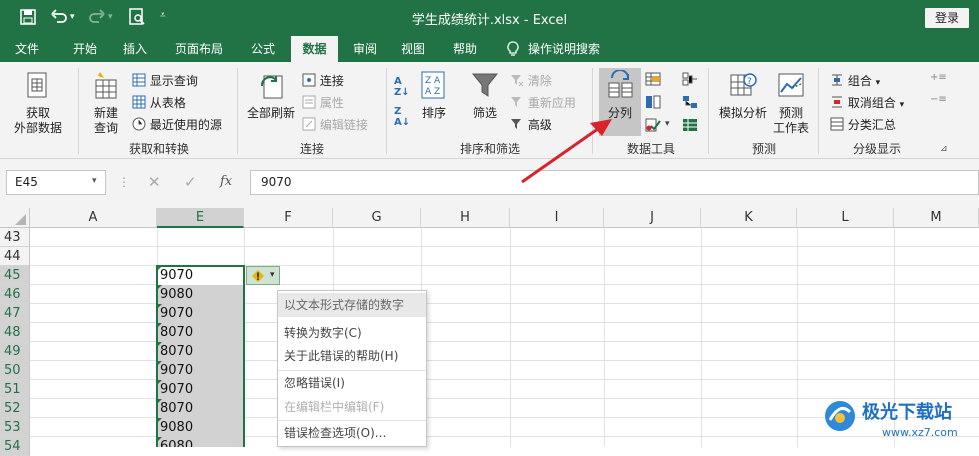 The image size is (979, 456). Describe the element at coordinates (653, 125) in the screenshot. I see `data-validation-icon` at that location.